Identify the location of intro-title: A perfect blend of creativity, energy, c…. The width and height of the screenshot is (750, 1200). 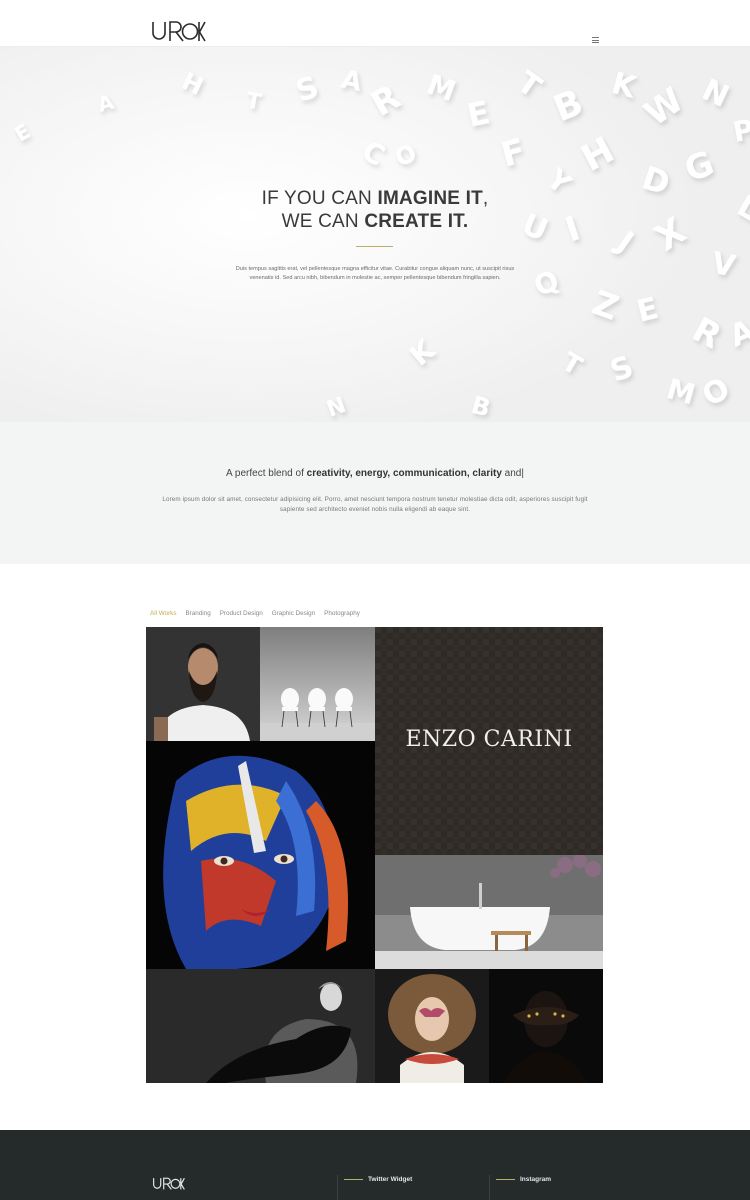
(375, 473).